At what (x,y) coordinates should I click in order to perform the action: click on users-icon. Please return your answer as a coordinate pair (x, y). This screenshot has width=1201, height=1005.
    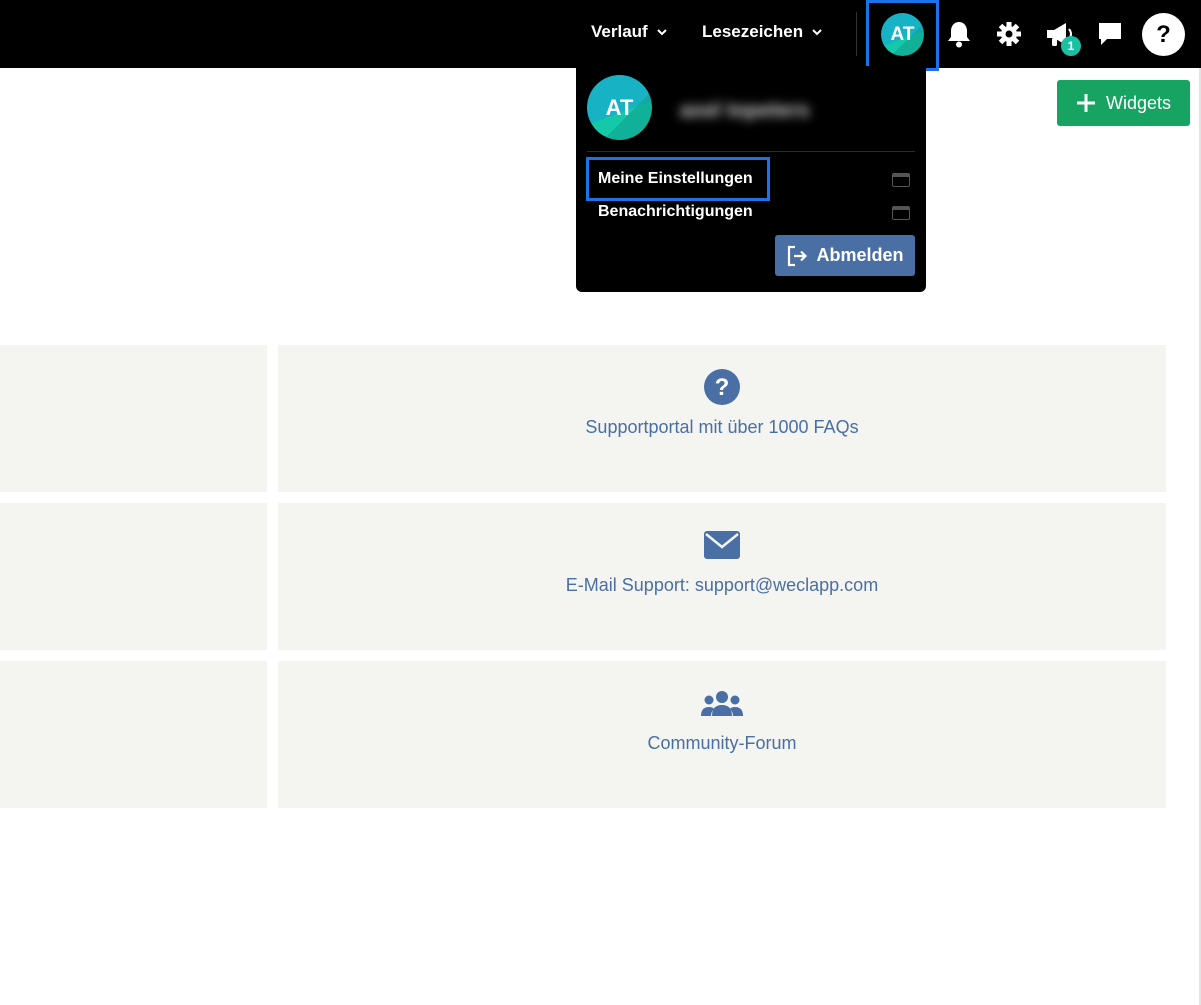
    Looking at the image, I should click on (722, 703).